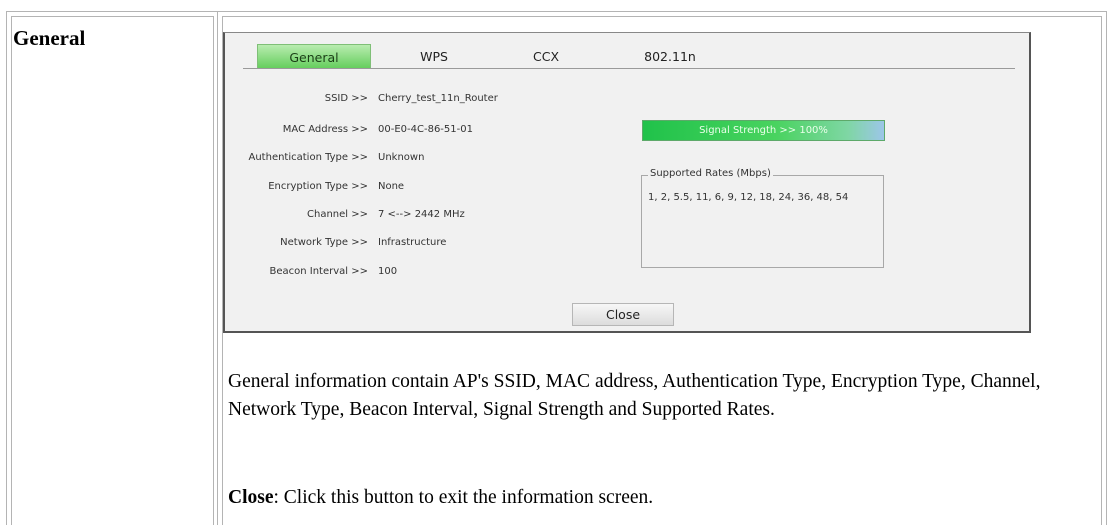 Image resolution: width=1113 pixels, height=525 pixels. Describe the element at coordinates (425, 188) in the screenshot. I see `field-encryption-type: Encryption Type >> None` at that location.